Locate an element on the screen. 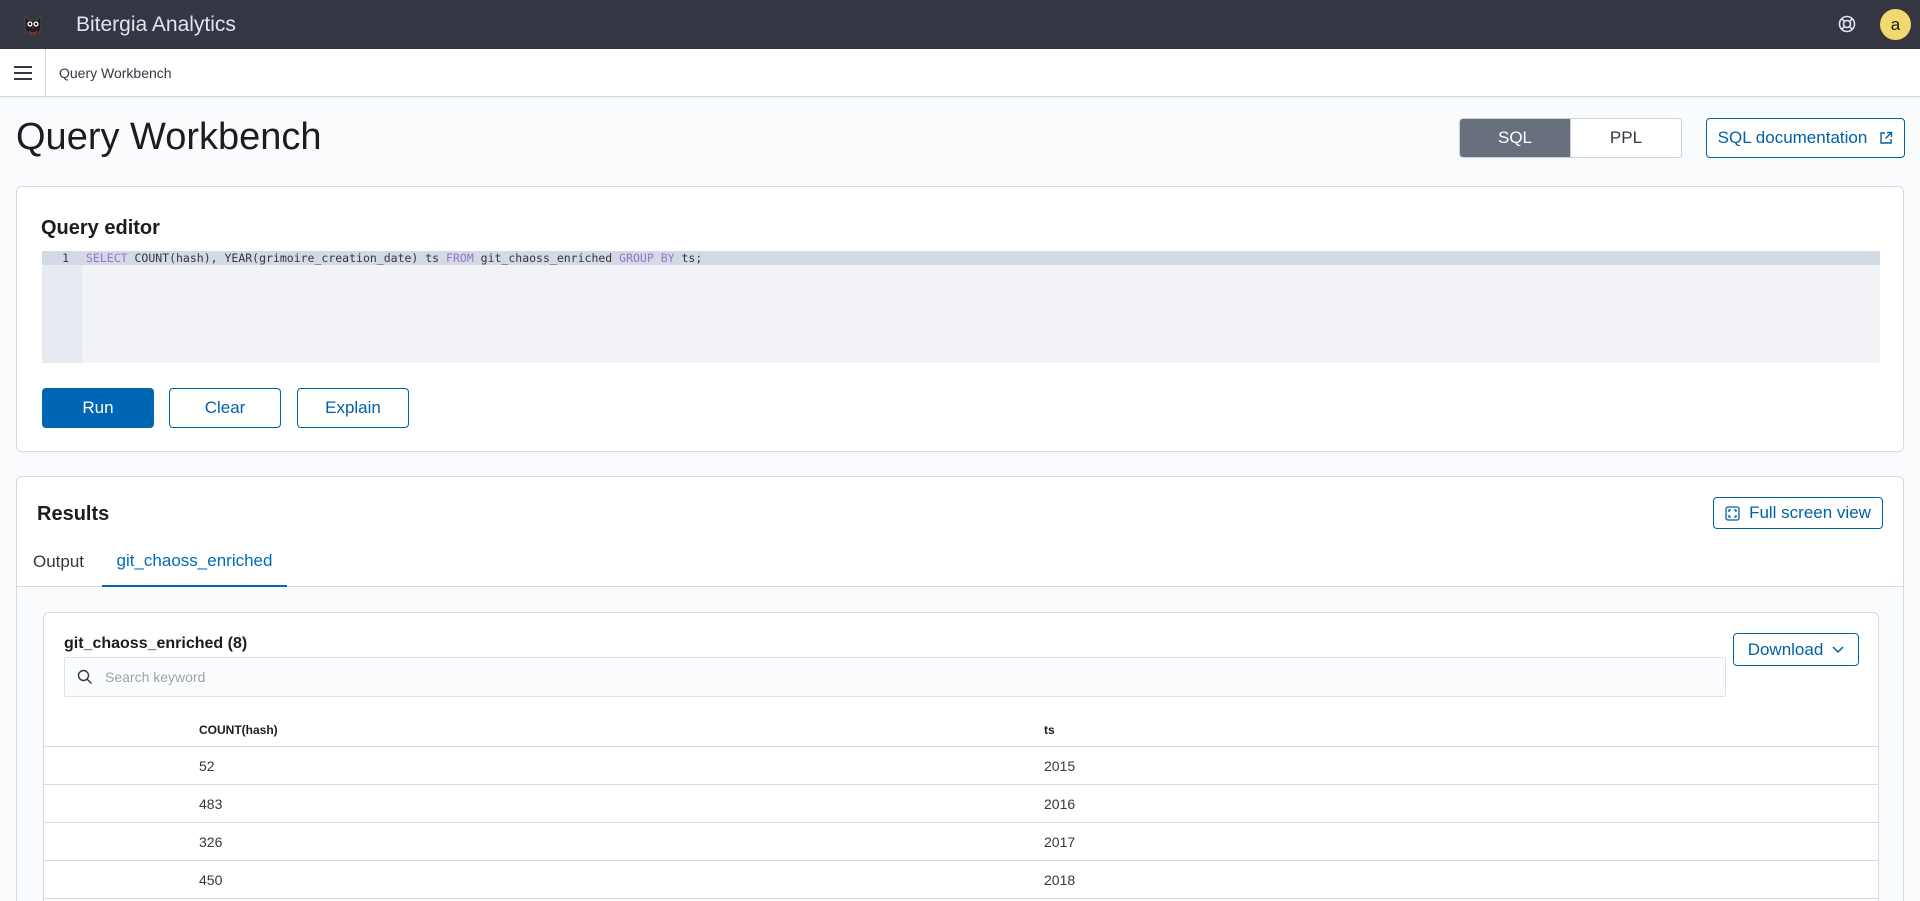  cell-ts: 2017 is located at coordinates (1060, 842).